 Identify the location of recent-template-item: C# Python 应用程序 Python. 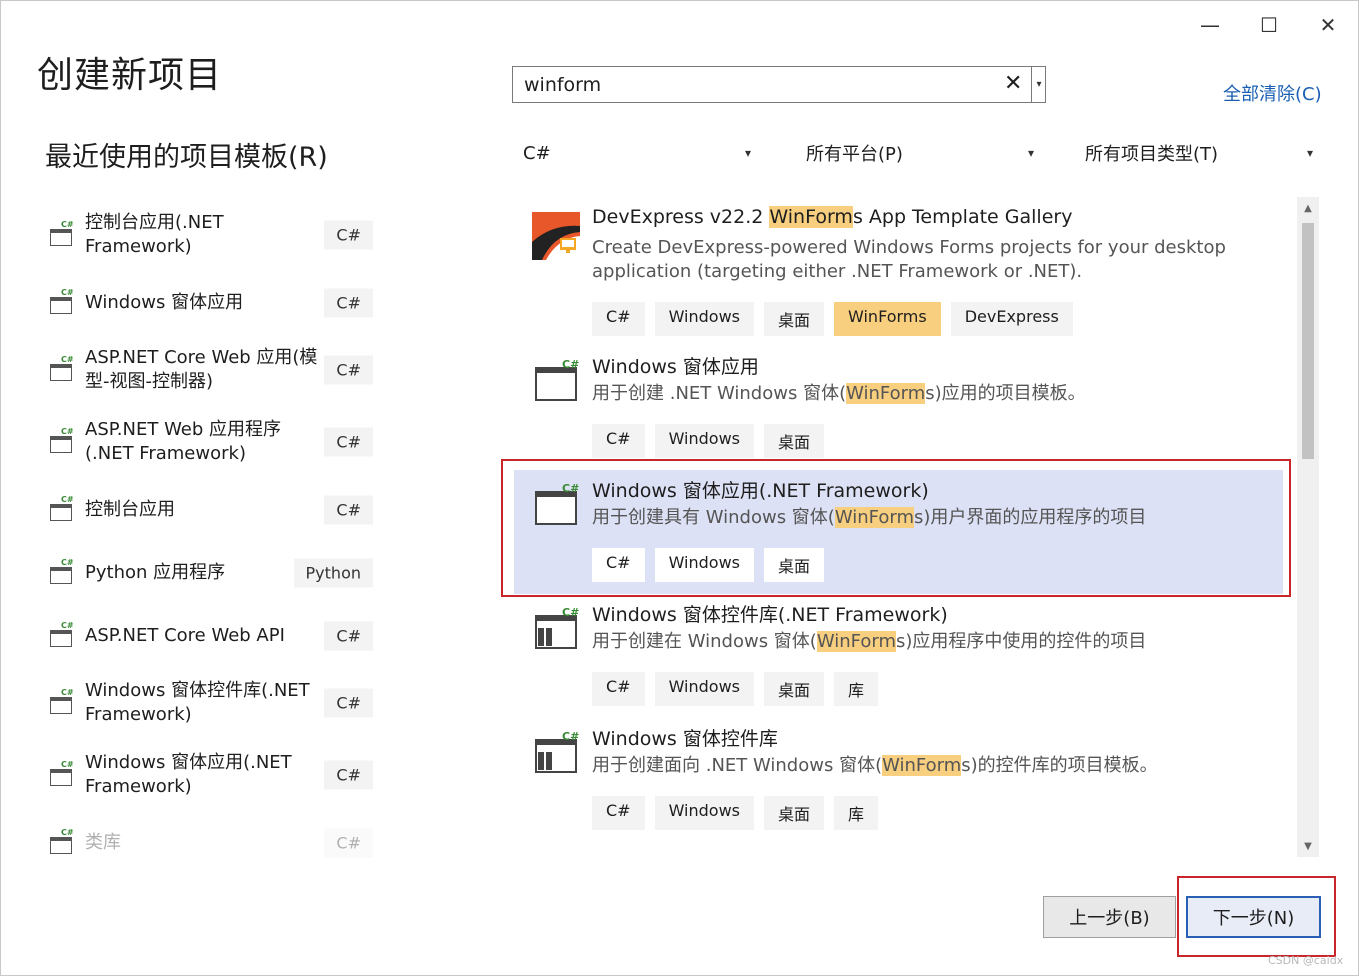
(210, 573).